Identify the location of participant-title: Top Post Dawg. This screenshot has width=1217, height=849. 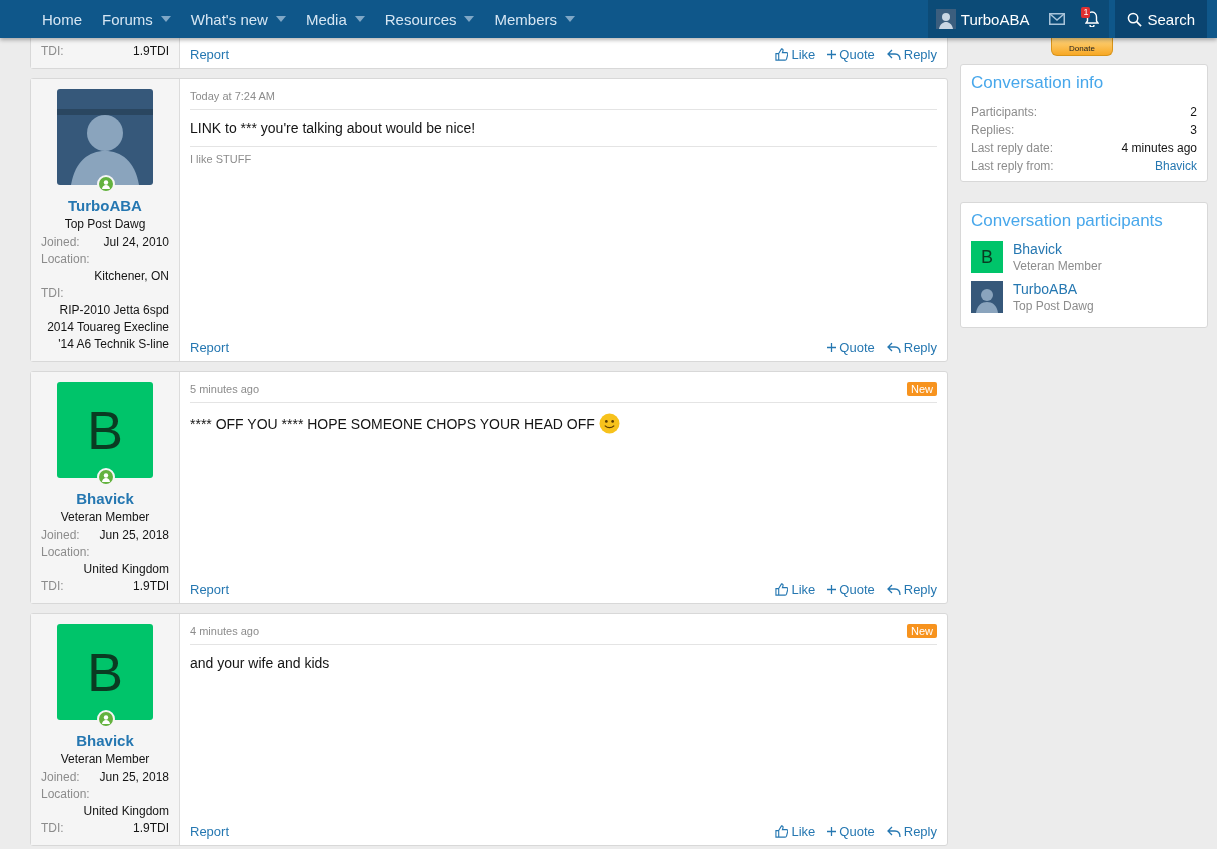
(1053, 306).